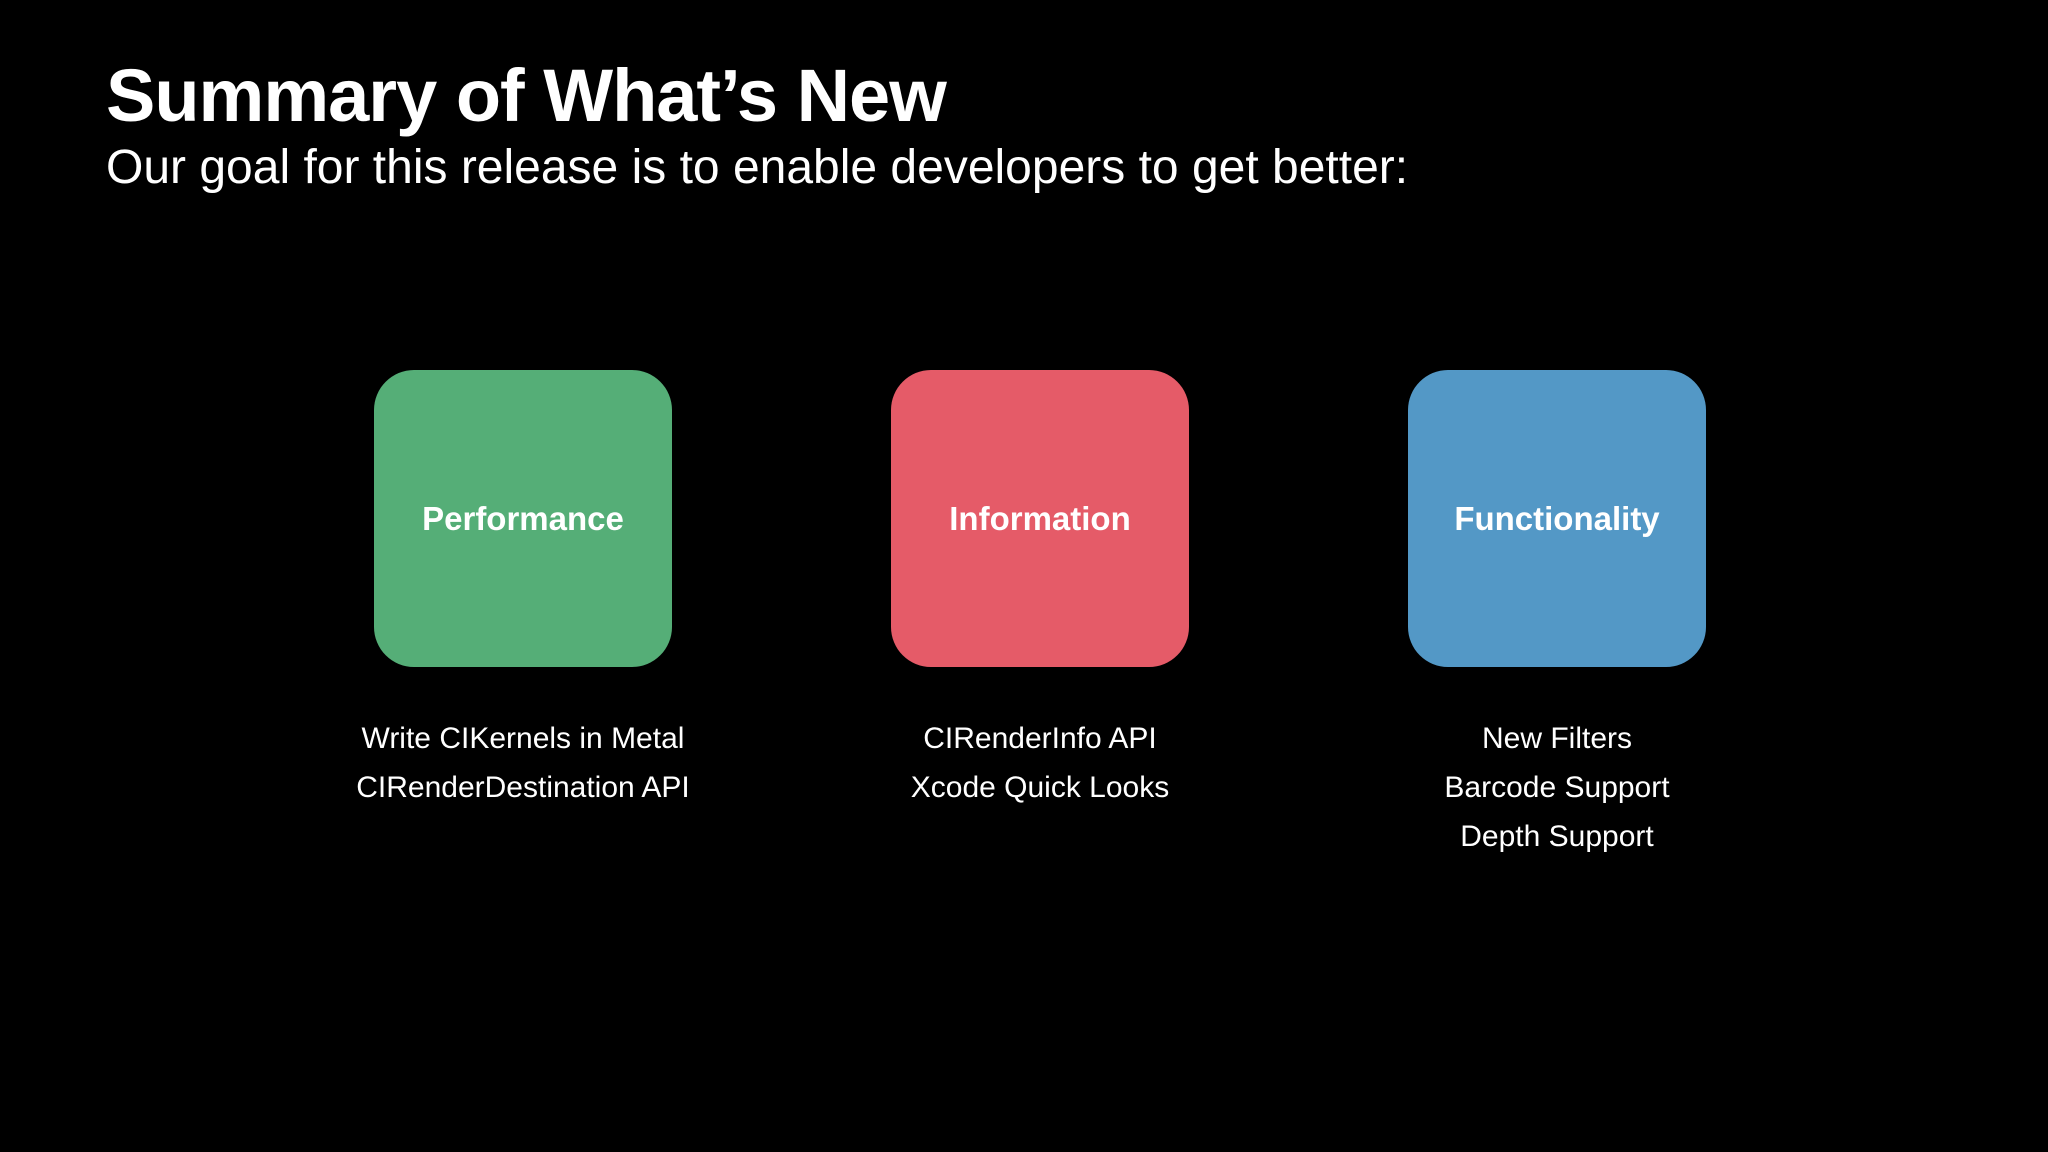 The height and width of the screenshot is (1152, 2048). I want to click on information-label: Information, so click(1040, 518).